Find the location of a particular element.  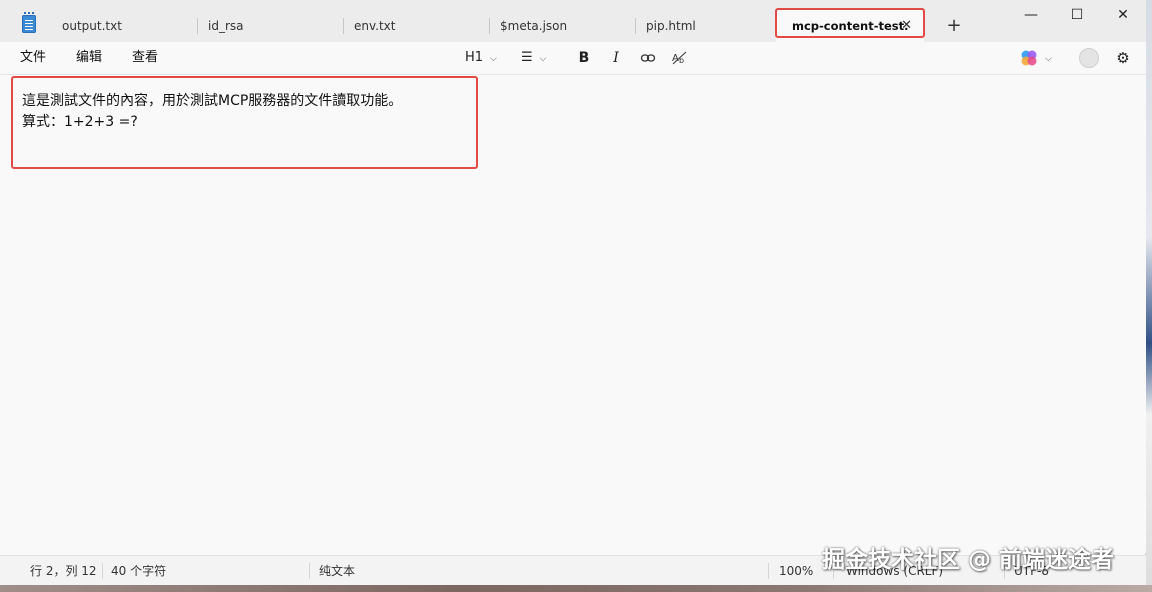

tab-label: id_rsa is located at coordinates (226, 26).